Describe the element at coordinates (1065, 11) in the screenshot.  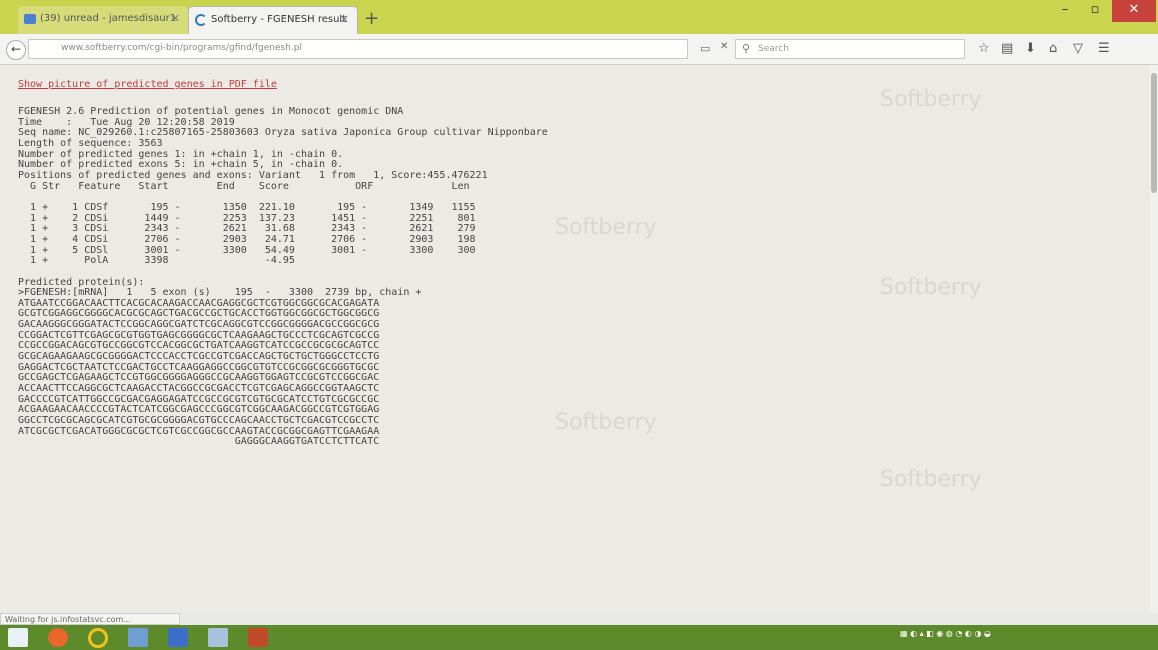
I see `minimize-button: –` at that location.